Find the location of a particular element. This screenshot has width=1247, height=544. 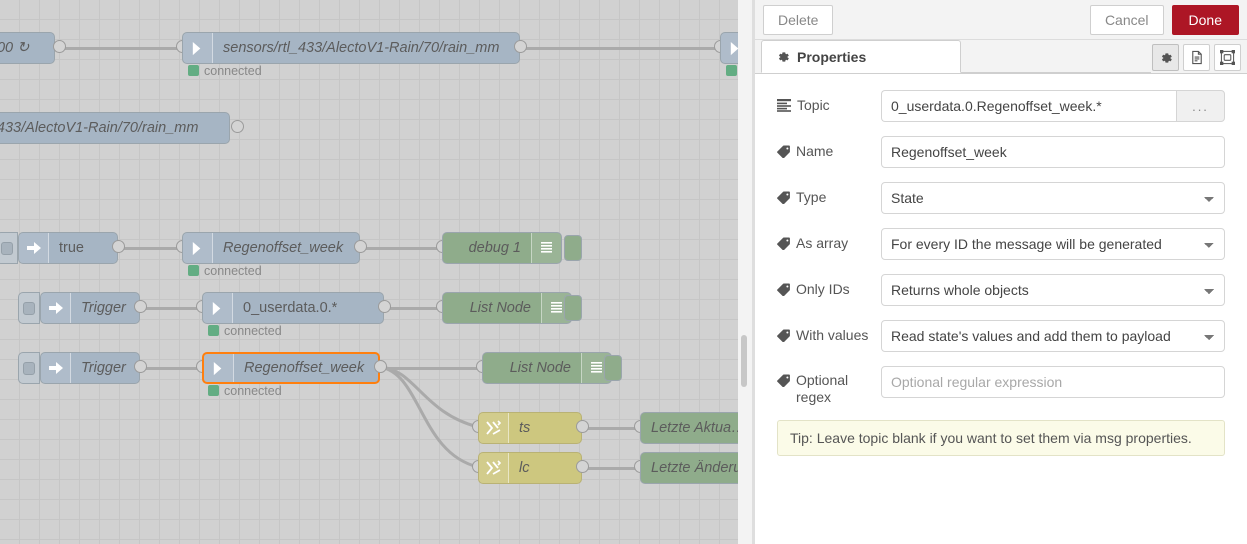

form-row-name: Name is located at coordinates (1001, 152).